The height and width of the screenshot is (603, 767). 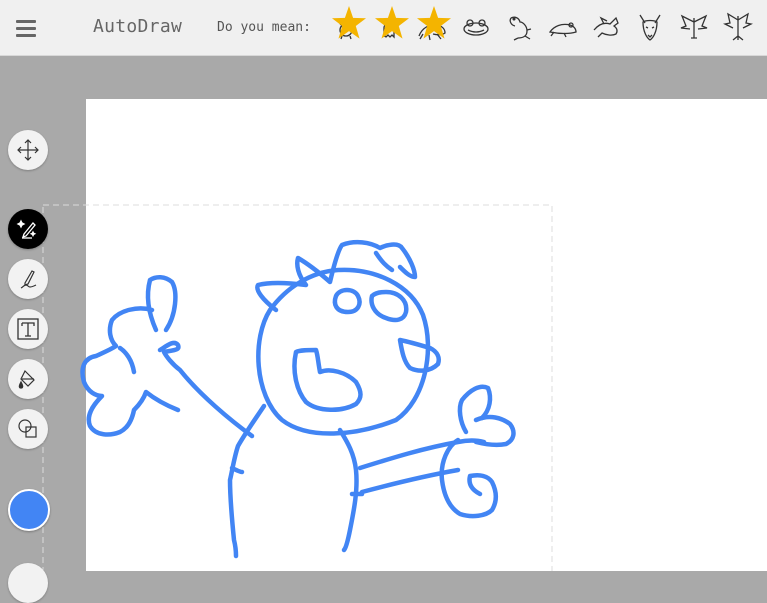 What do you see at coordinates (29, 510) in the screenshot?
I see `color-picker-button` at bounding box center [29, 510].